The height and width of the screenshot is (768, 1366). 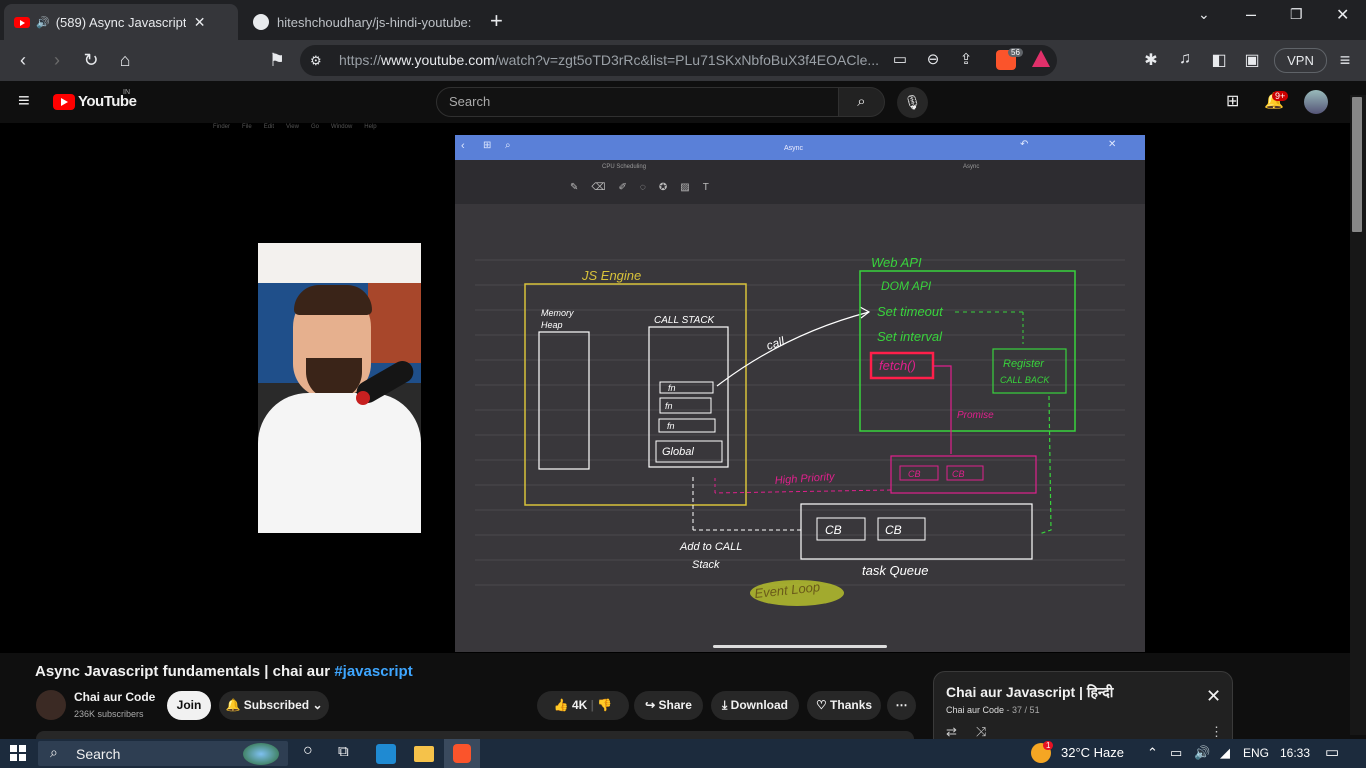 What do you see at coordinates (22, 22) in the screenshot?
I see `youtube-favicon-icon` at bounding box center [22, 22].